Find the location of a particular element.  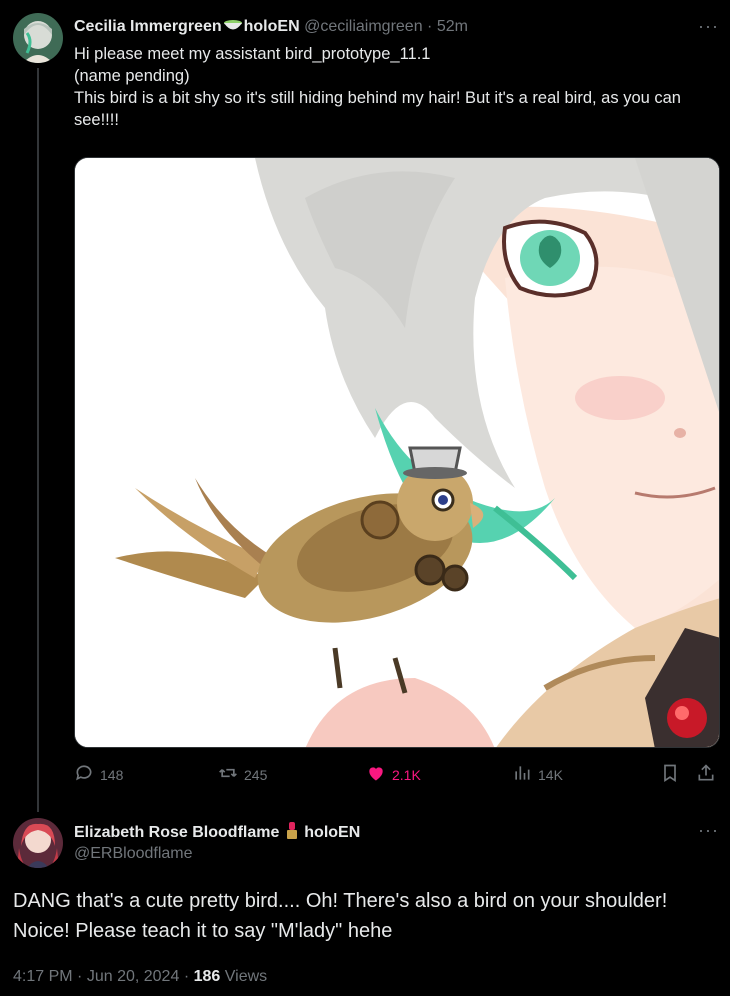

repost-button: 245 is located at coordinates (242, 774).